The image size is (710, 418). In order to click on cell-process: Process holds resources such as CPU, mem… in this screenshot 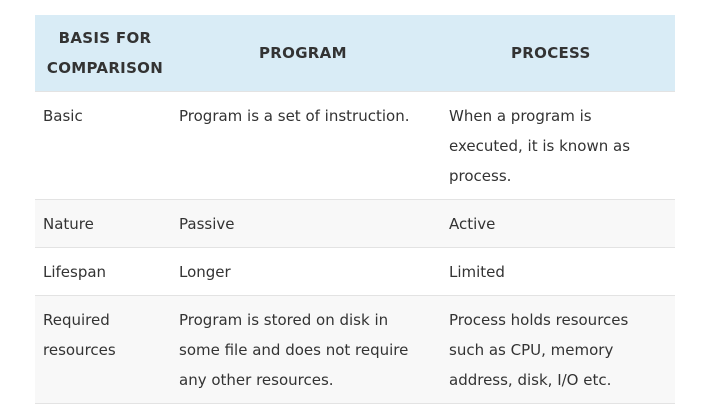, I will do `click(558, 349)`.